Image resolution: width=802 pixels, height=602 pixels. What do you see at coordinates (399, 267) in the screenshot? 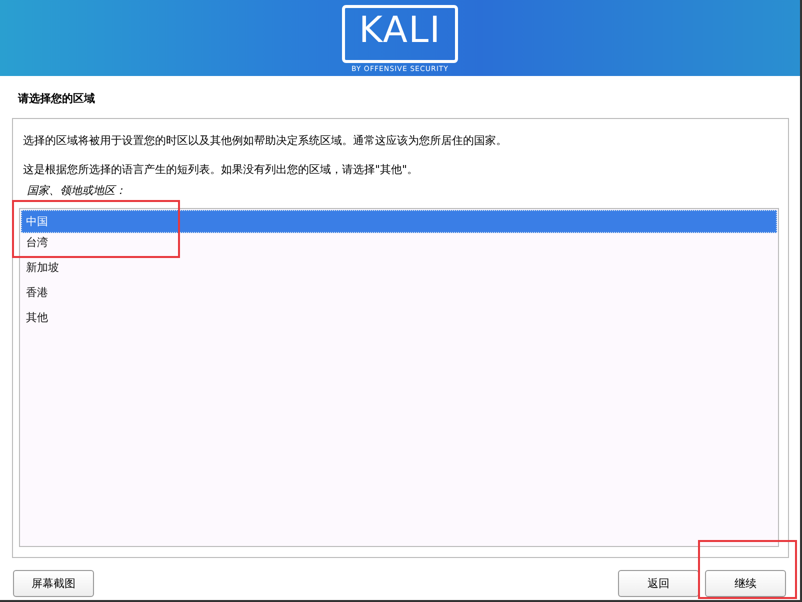
I see `region-item: 新加坡` at bounding box center [399, 267].